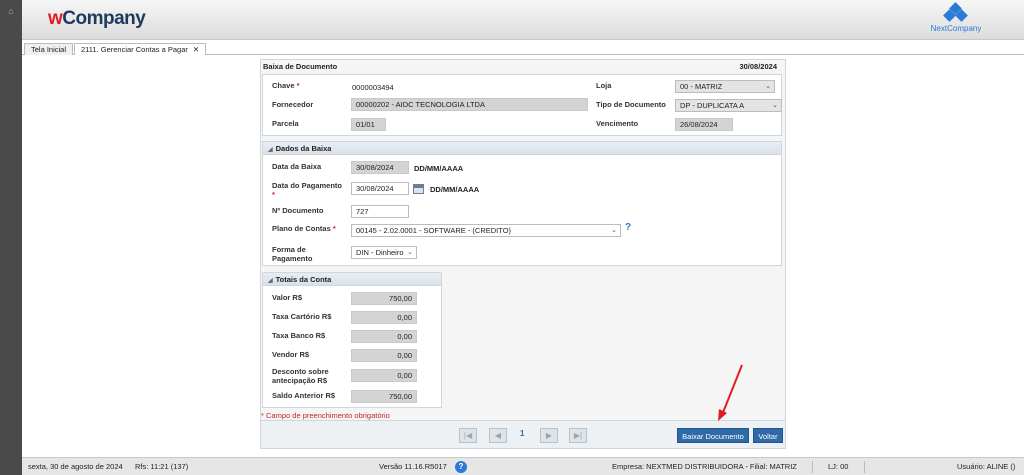 The image size is (1024, 475). I want to click on desconto-label-2: antecipação R$, so click(300, 380).